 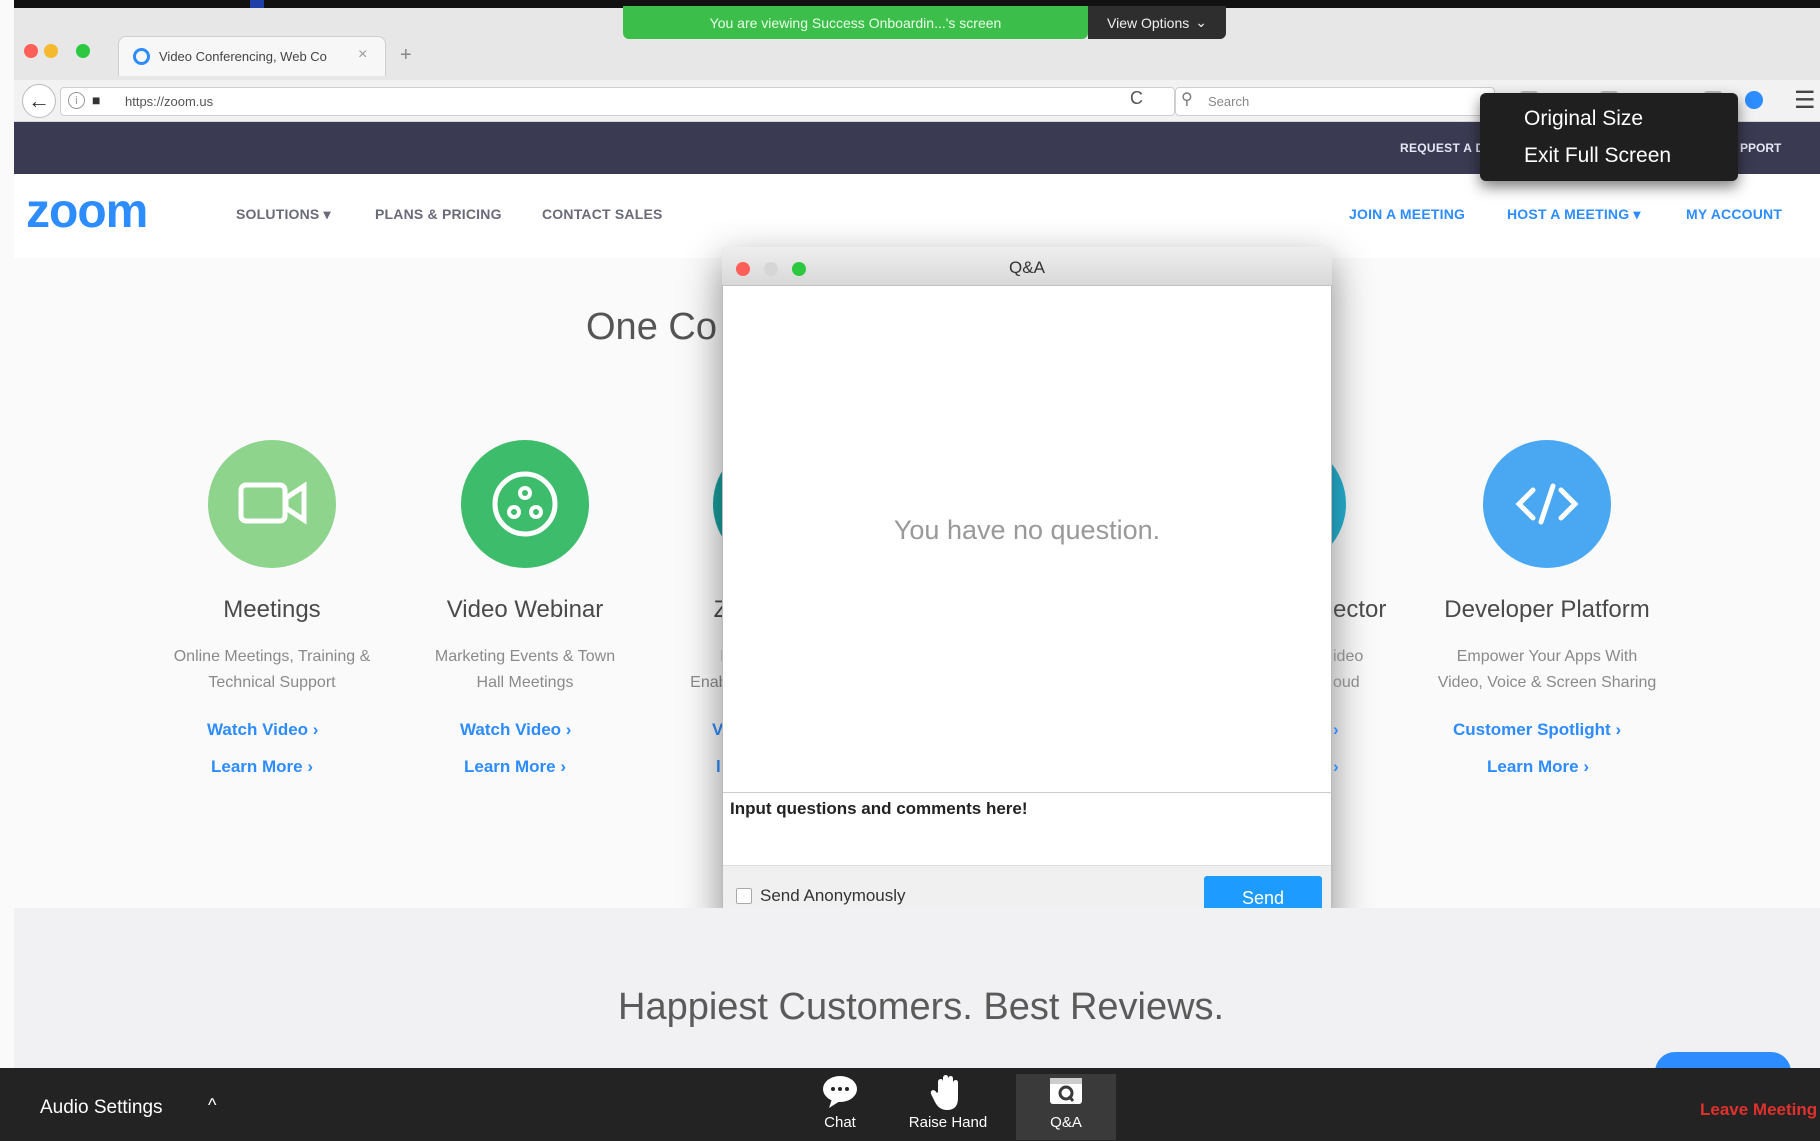 What do you see at coordinates (31, 51) in the screenshot?
I see `window-close-dot` at bounding box center [31, 51].